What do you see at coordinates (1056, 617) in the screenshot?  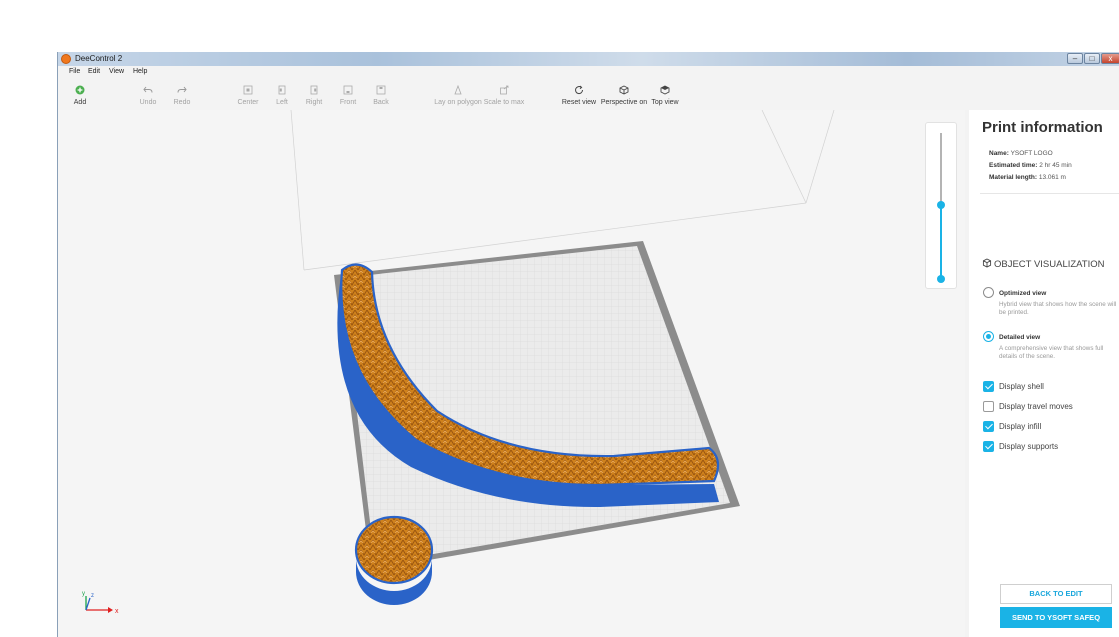 I see `send-to-ysoft-safeq-button: SEND TO YSOFT SAFEQ` at bounding box center [1056, 617].